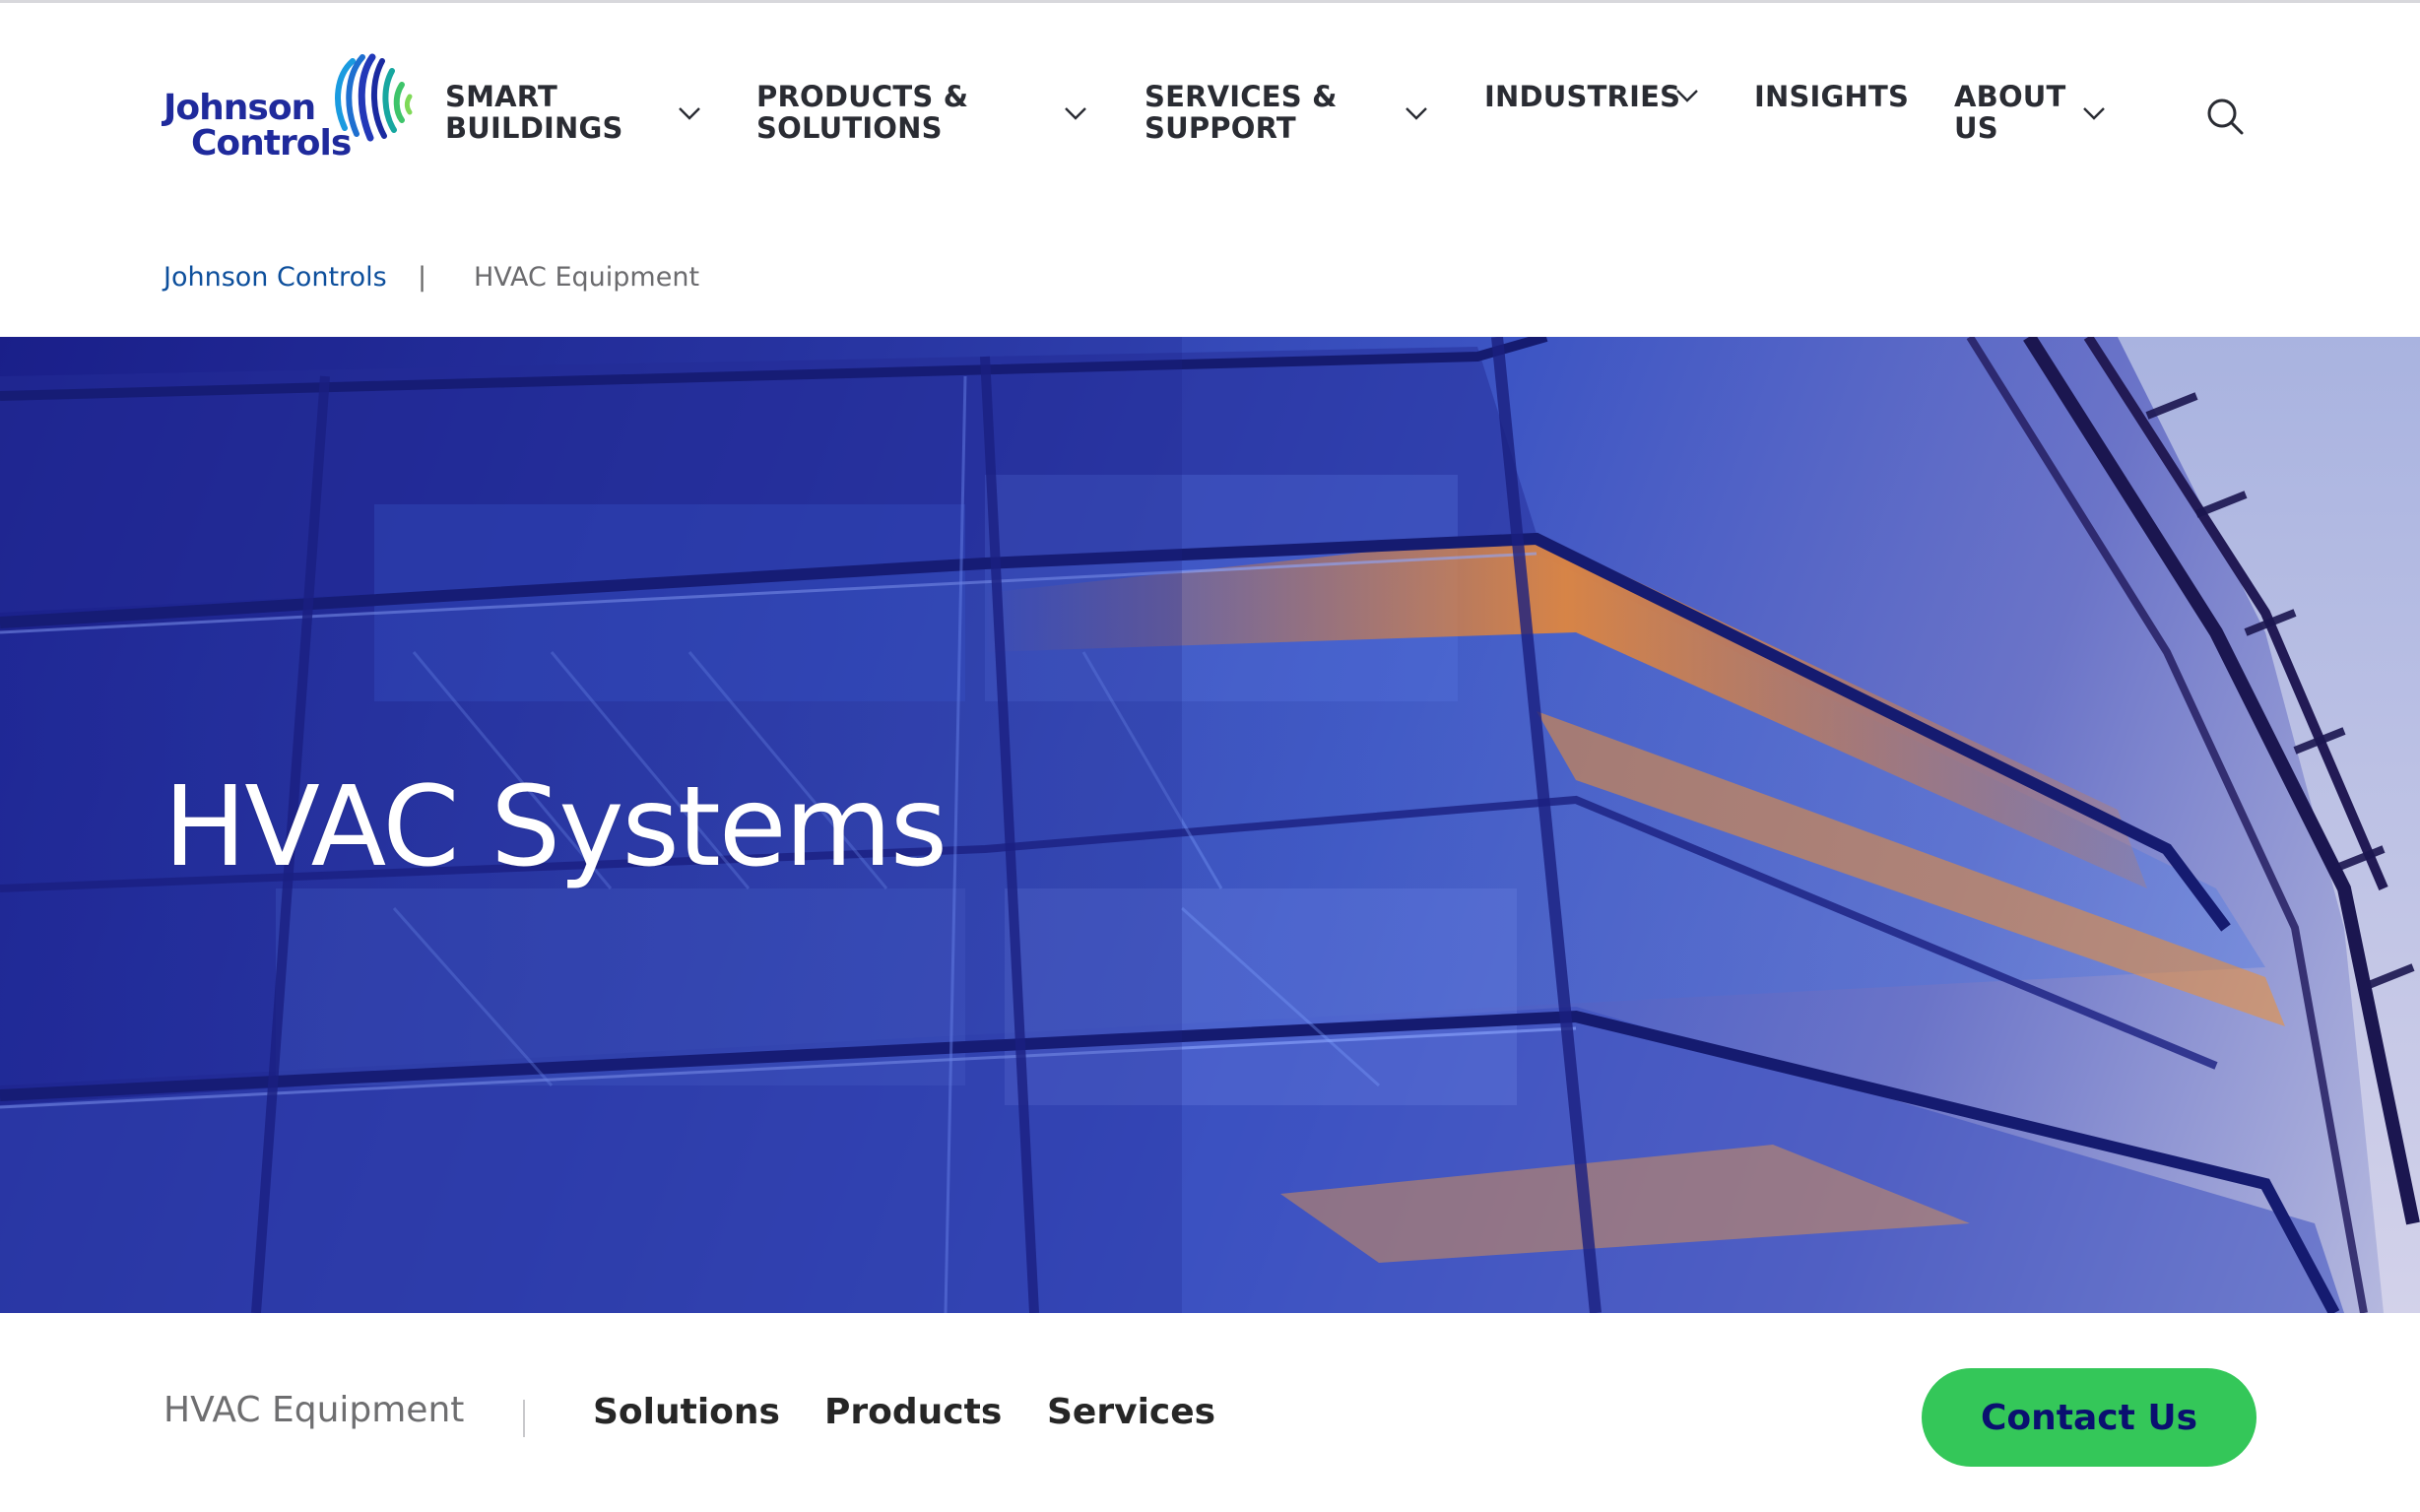 This screenshot has height=1512, width=2420. I want to click on breadcrumb-current: HVAC Equipment, so click(587, 277).